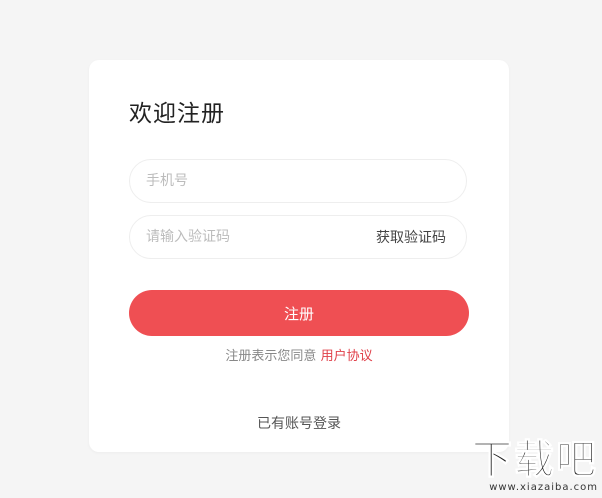 This screenshot has height=498, width=602. Describe the element at coordinates (271, 356) in the screenshot. I see `agreement-prefix: 注册表示您同意` at that location.